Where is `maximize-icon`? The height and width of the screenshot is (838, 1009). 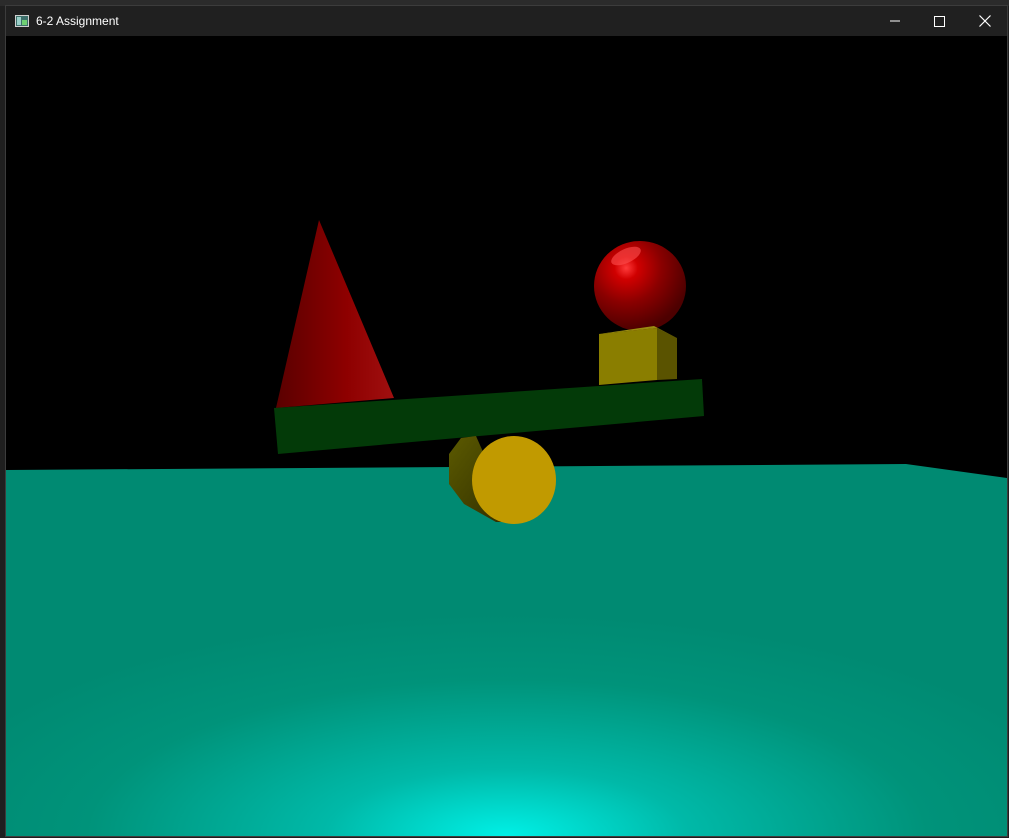
maximize-icon is located at coordinates (939, 21).